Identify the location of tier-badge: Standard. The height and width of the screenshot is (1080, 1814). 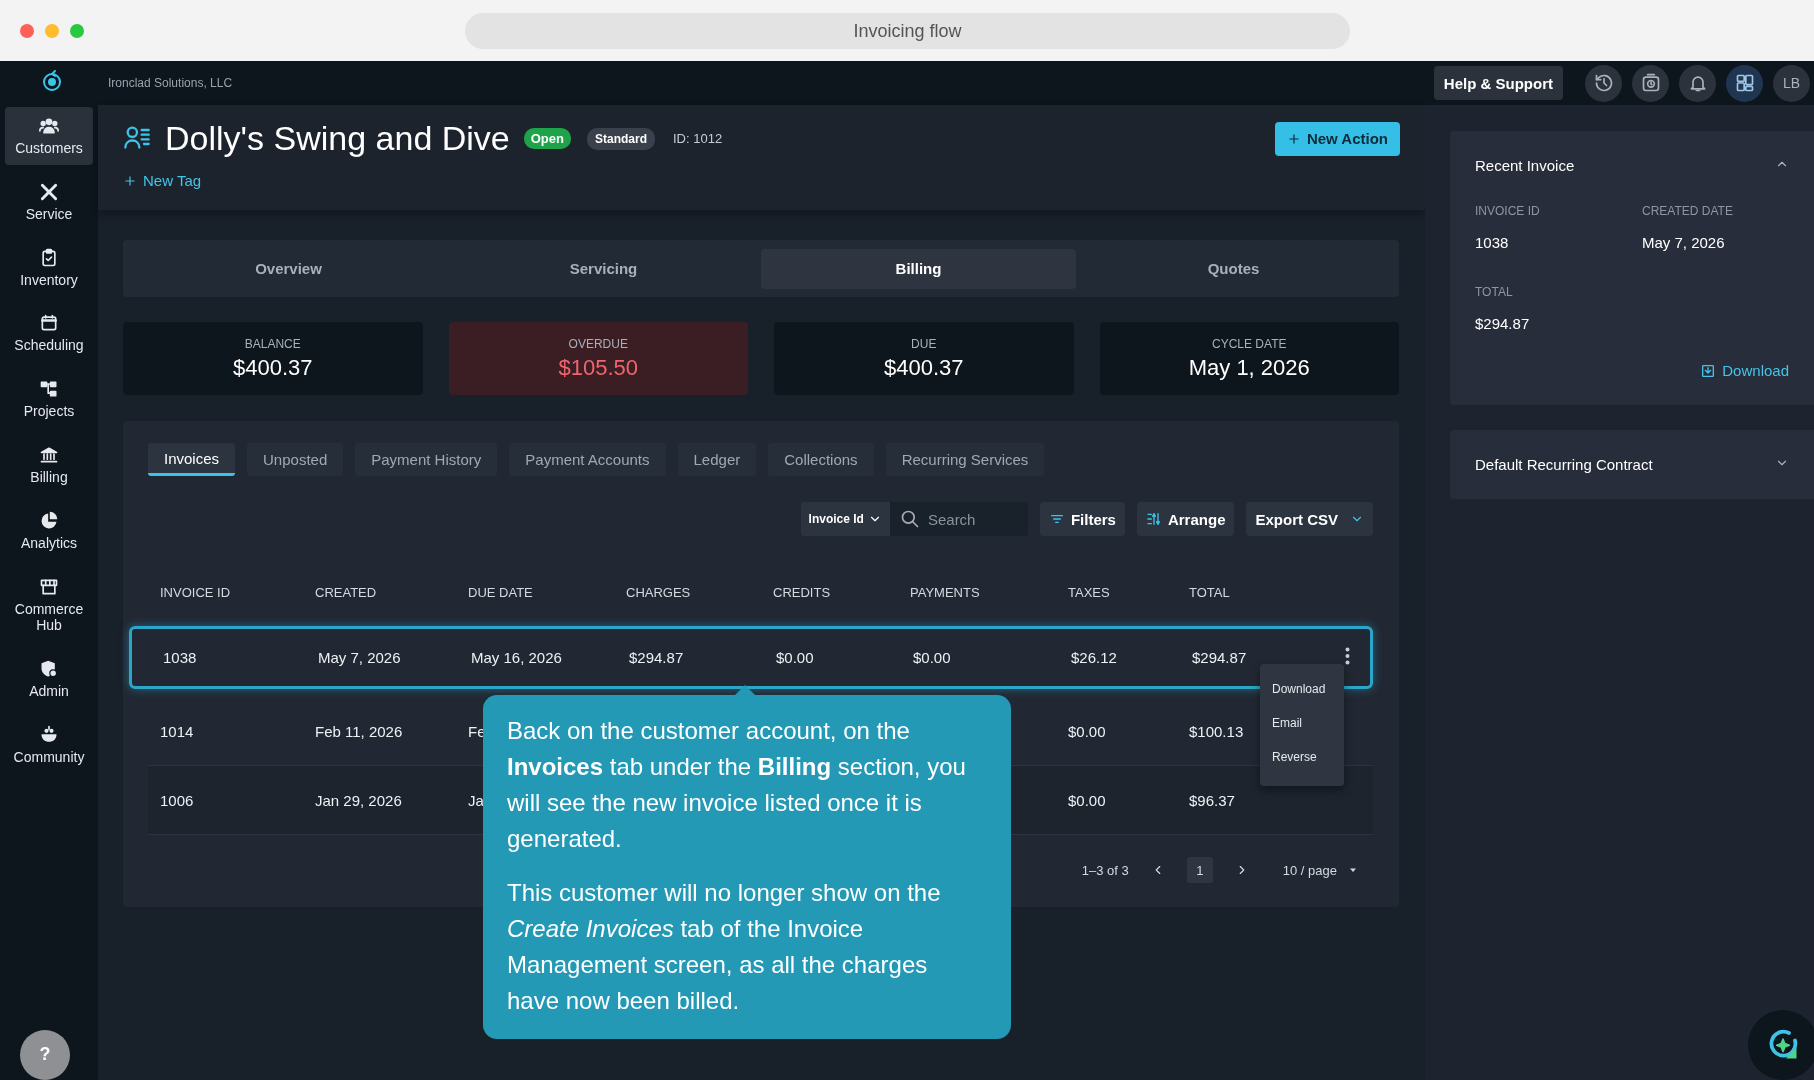
(621, 138).